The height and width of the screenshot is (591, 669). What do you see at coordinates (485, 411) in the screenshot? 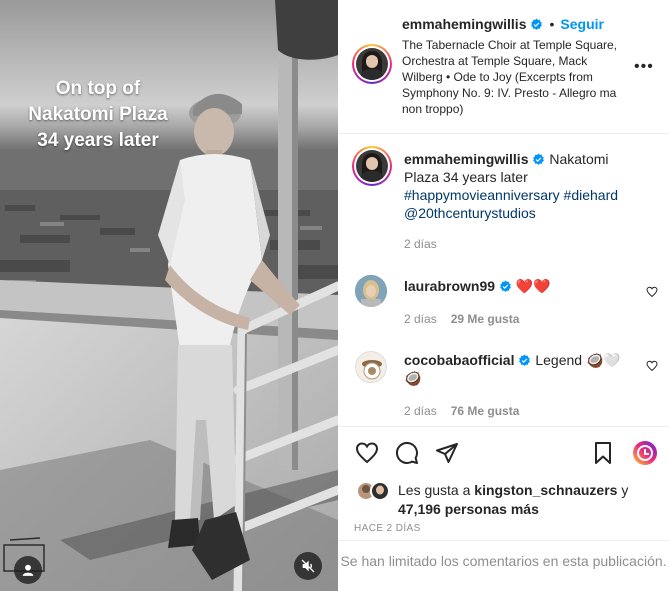
I see `comment-likes: 76 Me gusta` at bounding box center [485, 411].